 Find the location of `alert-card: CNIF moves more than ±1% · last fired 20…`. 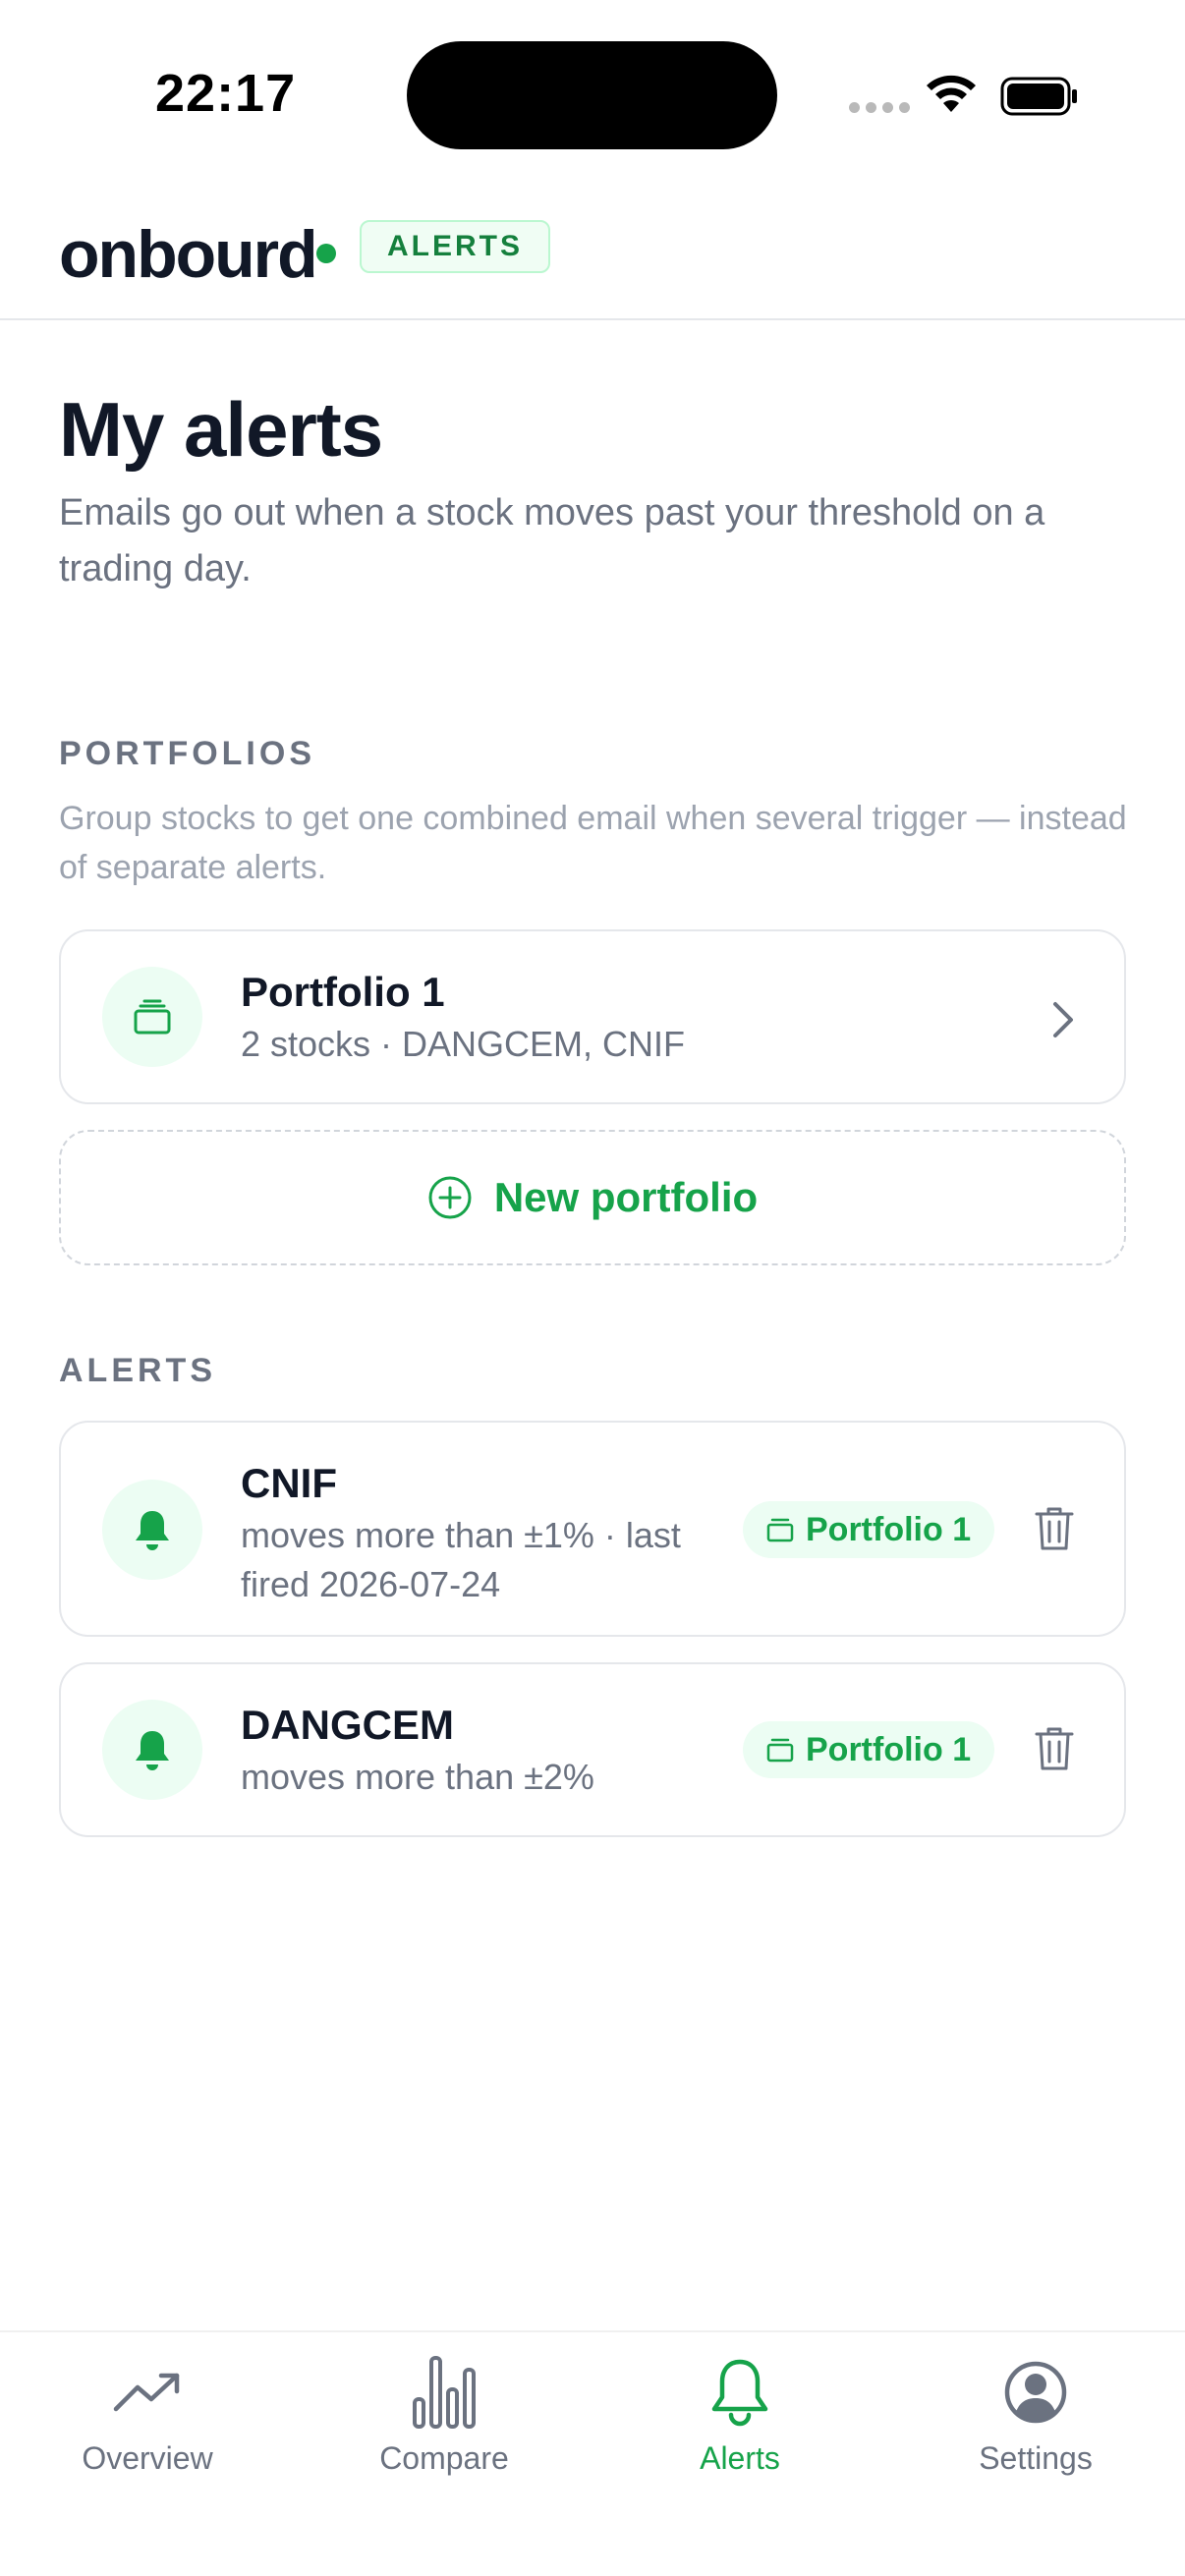

alert-card: CNIF moves more than ±1% · last fired 20… is located at coordinates (592, 1529).